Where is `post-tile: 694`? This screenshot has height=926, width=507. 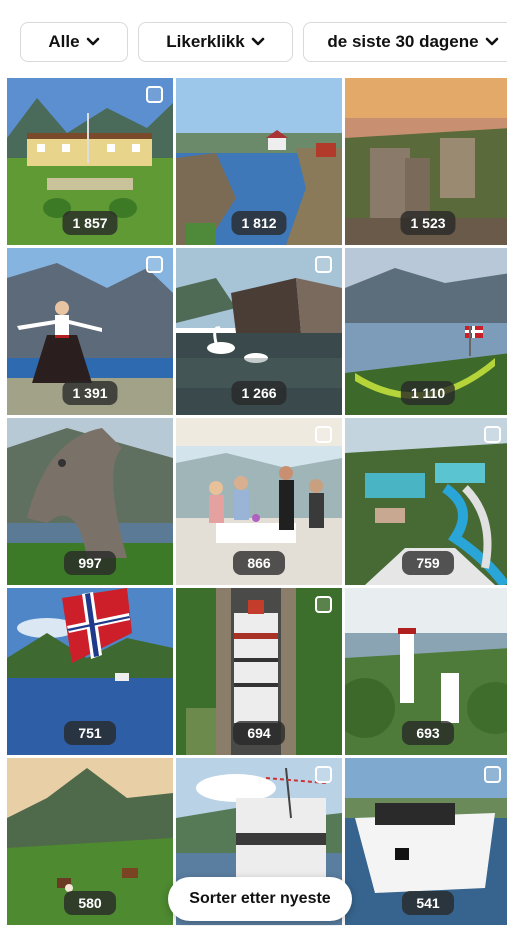 post-tile: 694 is located at coordinates (259, 671).